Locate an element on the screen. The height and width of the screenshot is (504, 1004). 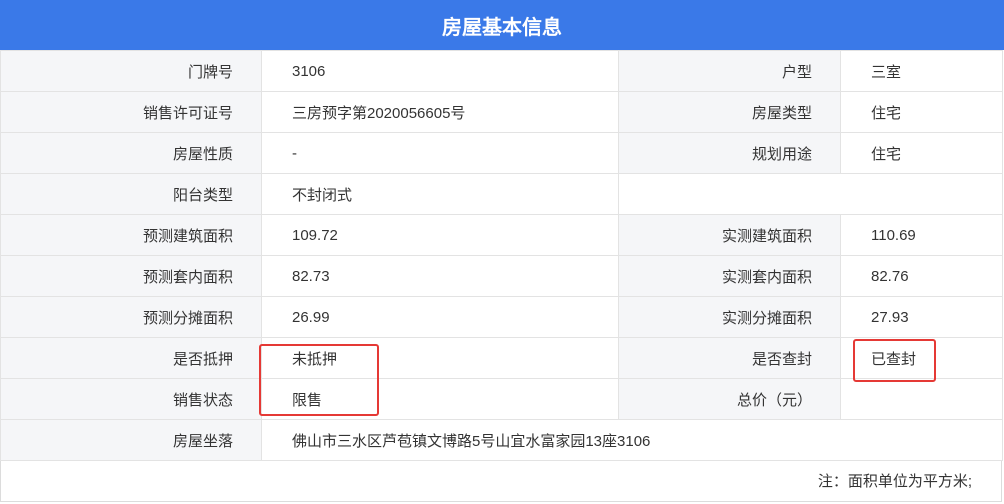
balcony-type-label: 阳台类型 is located at coordinates (131, 194).